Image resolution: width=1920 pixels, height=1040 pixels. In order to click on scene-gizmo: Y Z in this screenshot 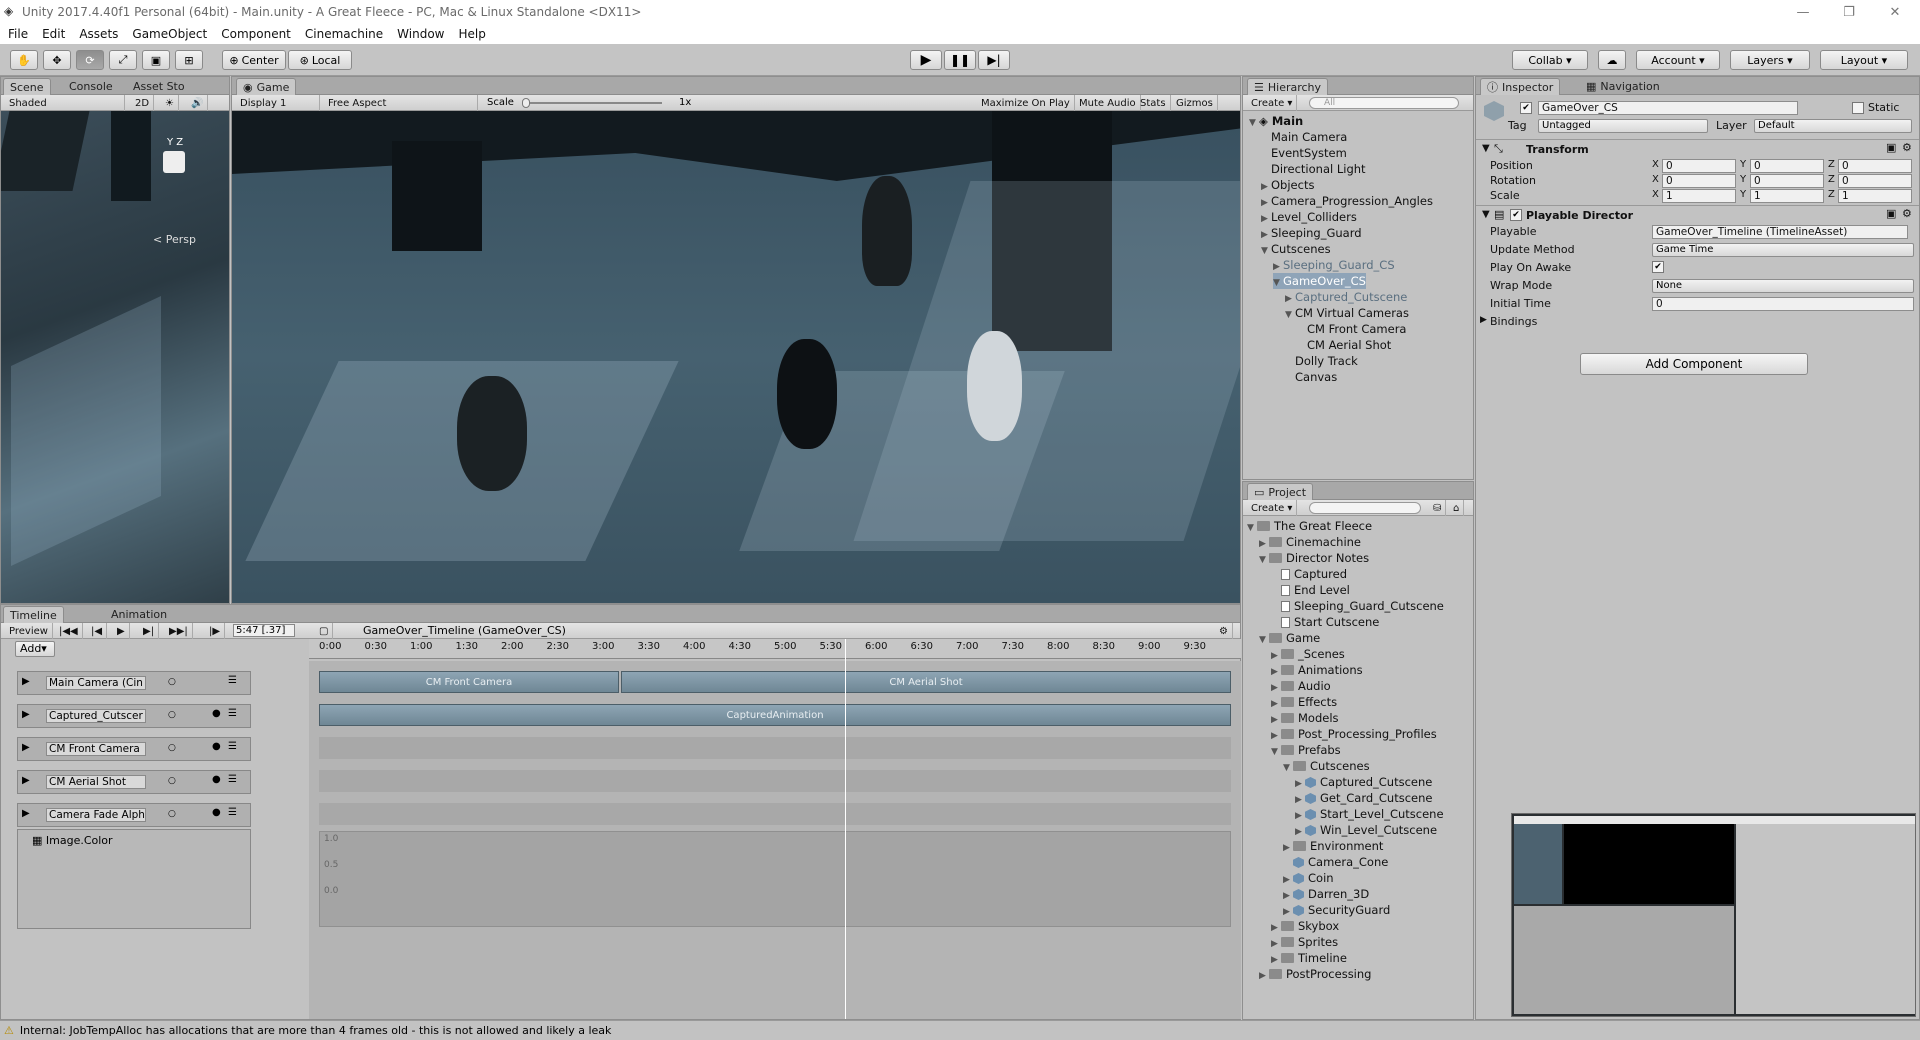, I will do `click(181, 166)`.